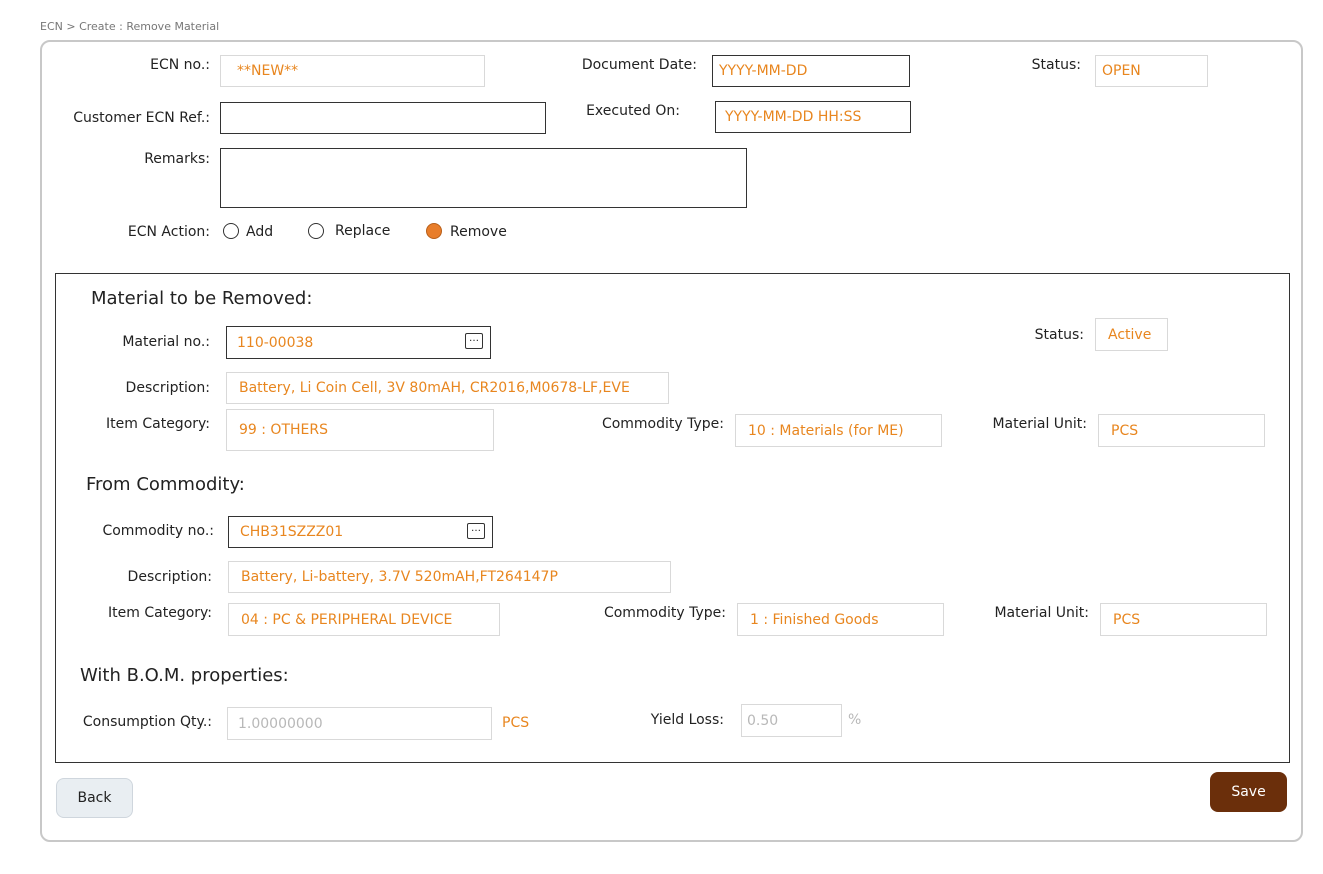 This screenshot has height=874, width=1323. What do you see at coordinates (94, 798) in the screenshot?
I see `back-button: Back` at bounding box center [94, 798].